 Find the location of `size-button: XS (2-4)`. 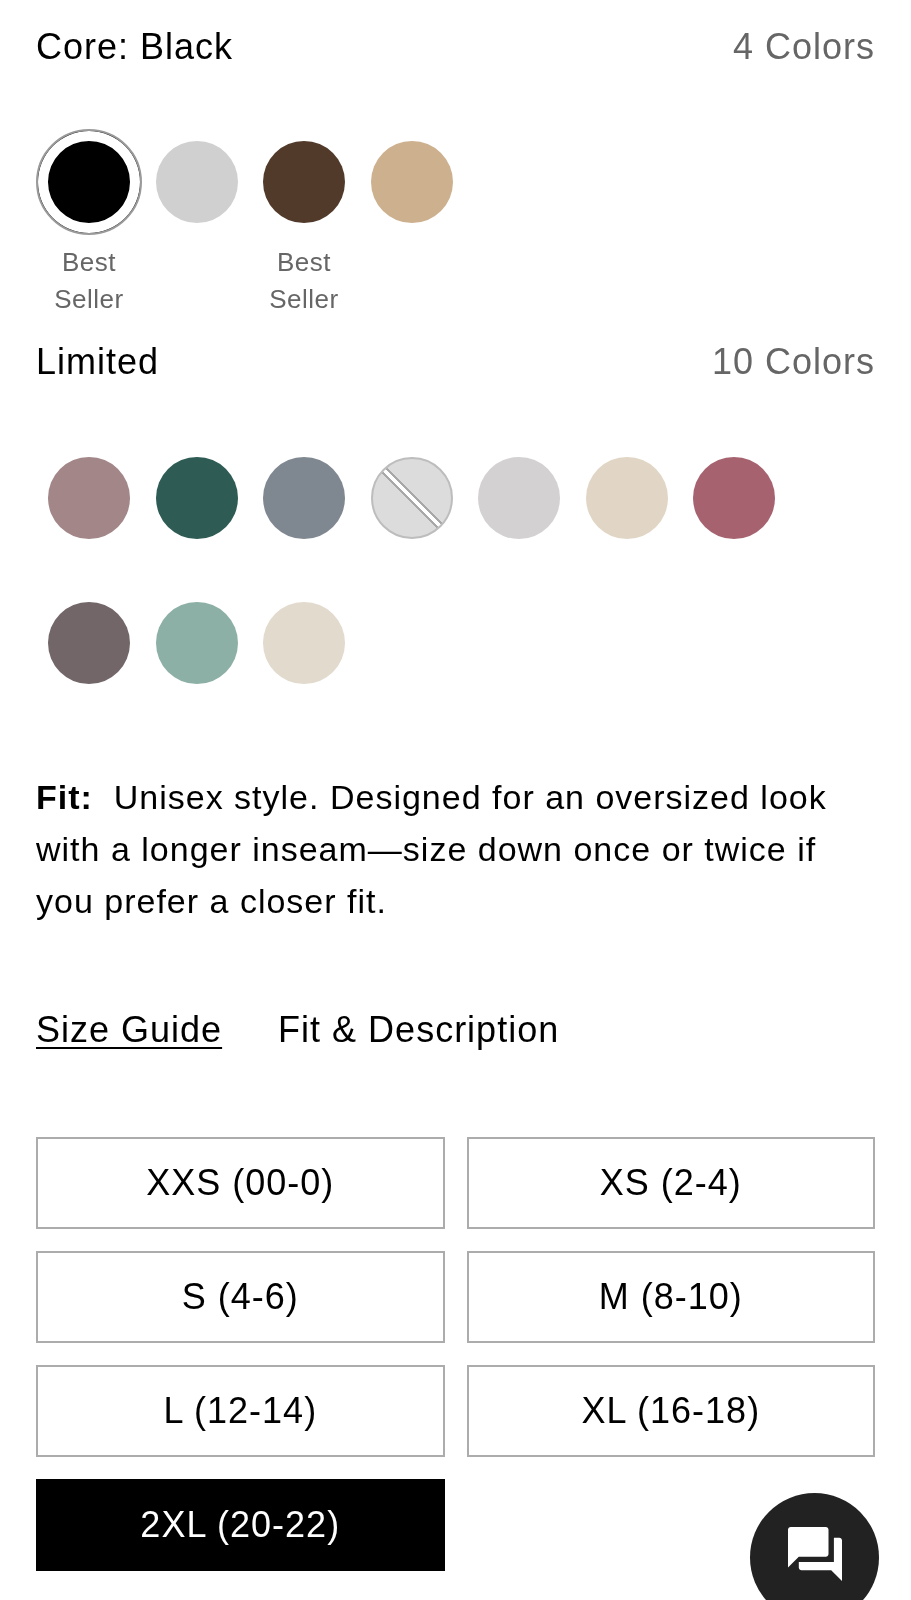

size-button: XS (2-4) is located at coordinates (670, 1183).